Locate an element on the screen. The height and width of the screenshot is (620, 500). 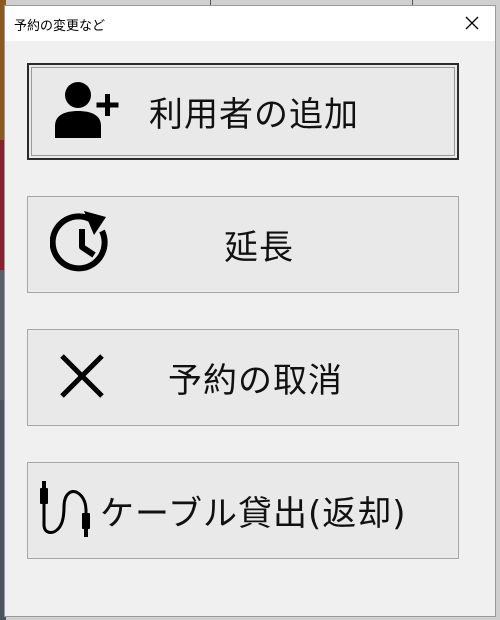
user-plus-icon is located at coordinates (89, 112).